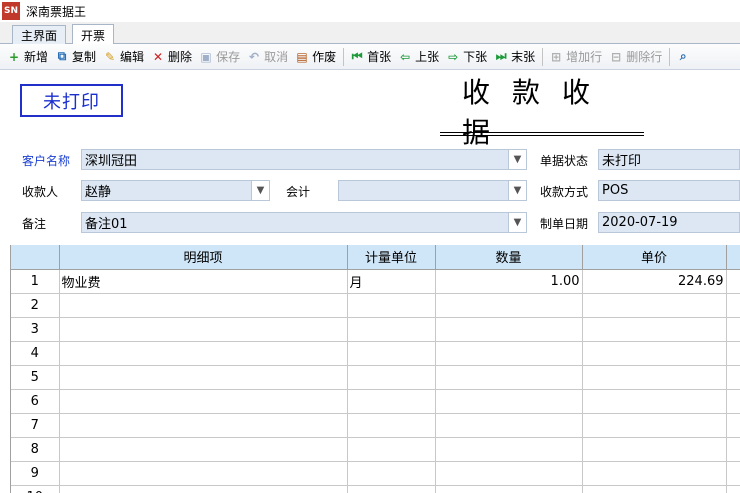 Image resolution: width=740 pixels, height=493 pixels. I want to click on add-row-button: ⊞ 增加行, so click(576, 57).